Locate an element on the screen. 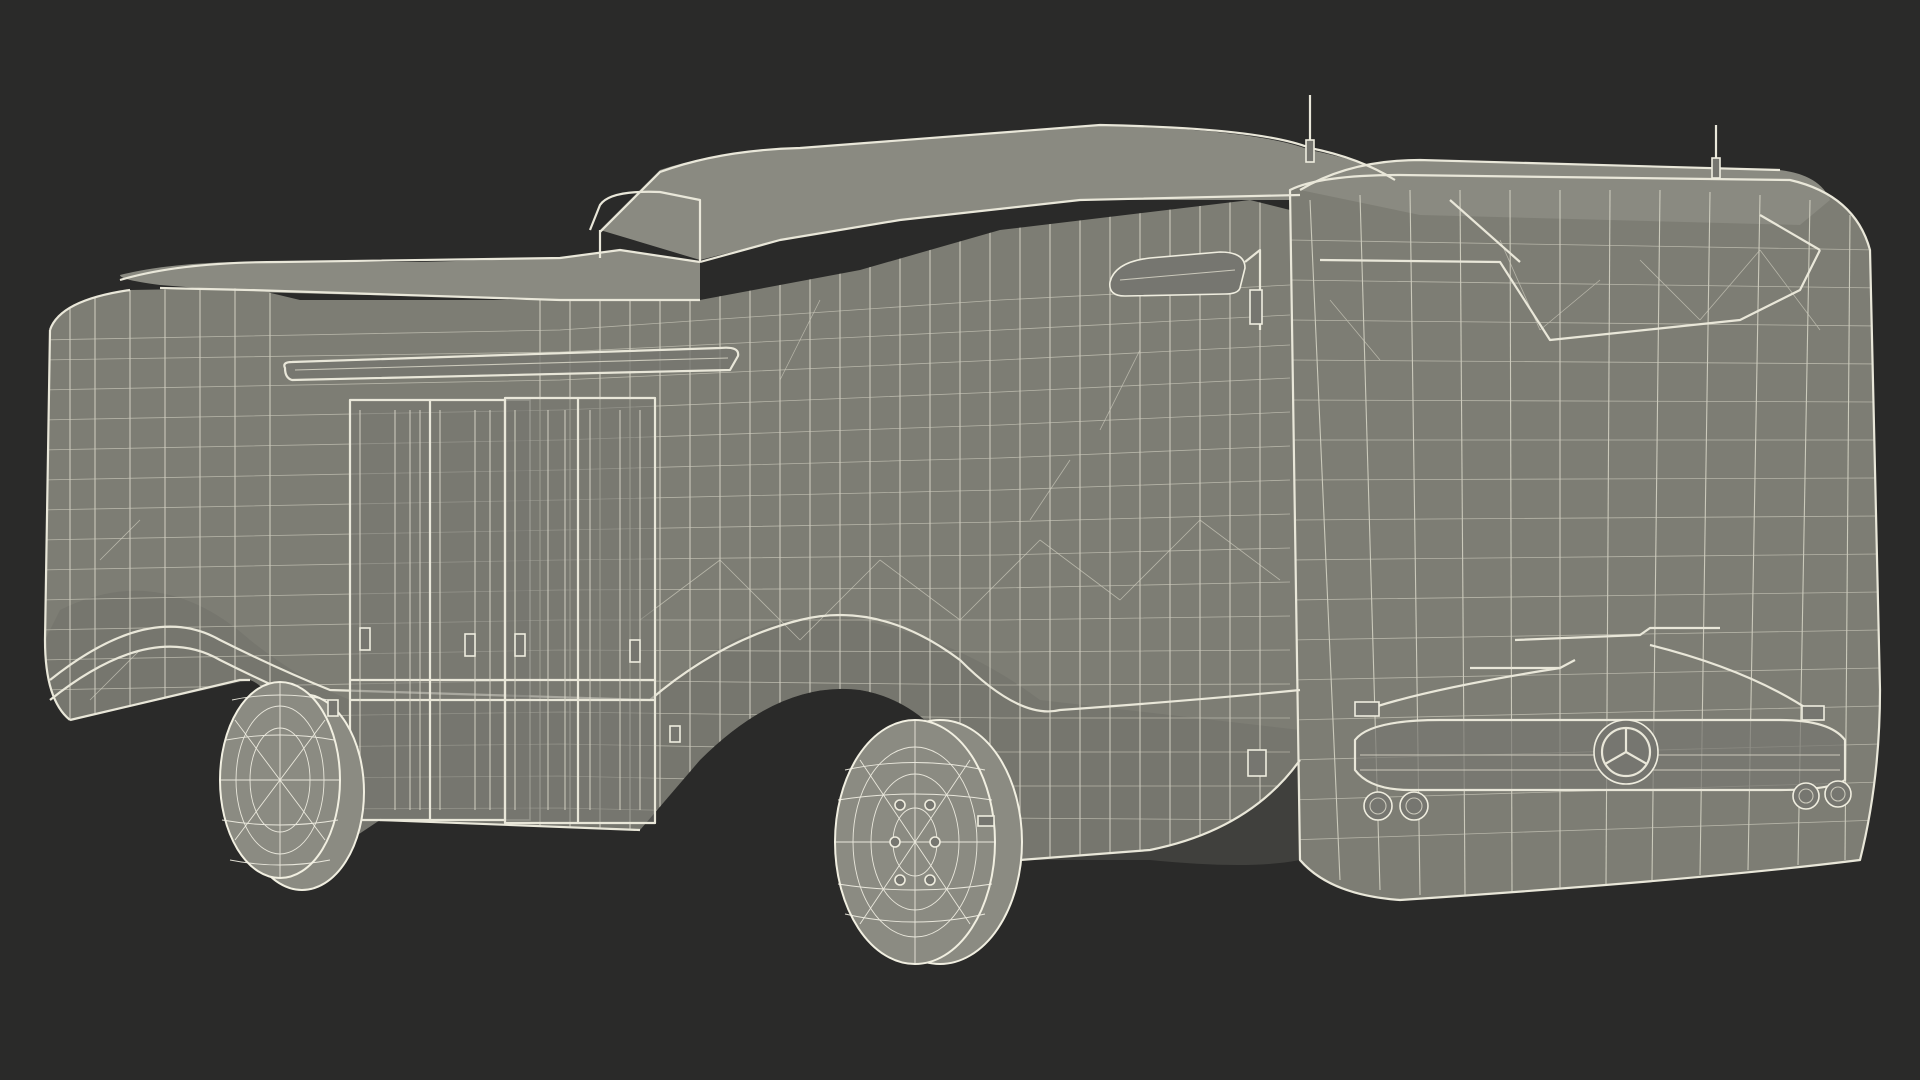 Image resolution: width=1920 pixels, height=1080 pixels. side-doors is located at coordinates (502, 610).